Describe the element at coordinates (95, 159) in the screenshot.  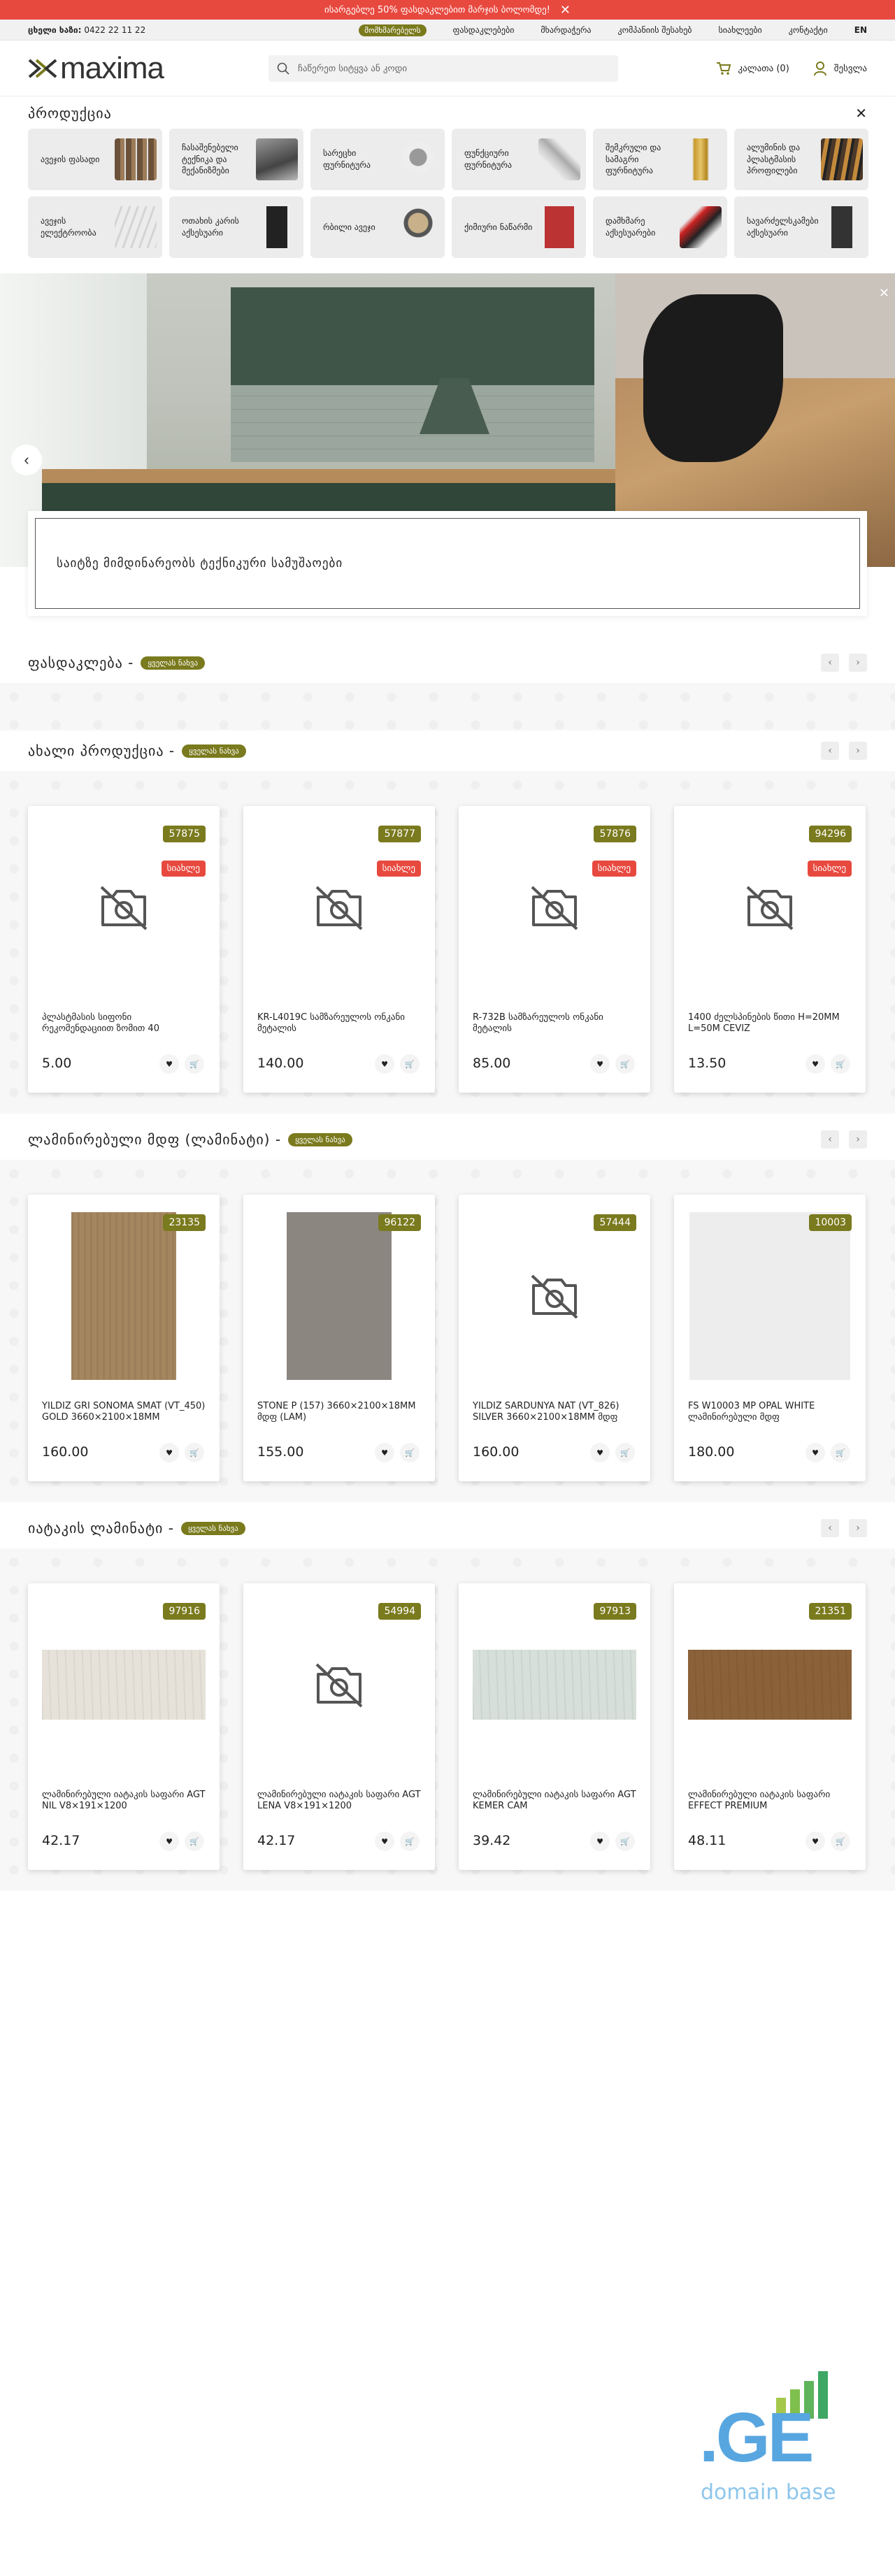
I see `category-furniture-facade: ავეჯის ფასადი` at that location.